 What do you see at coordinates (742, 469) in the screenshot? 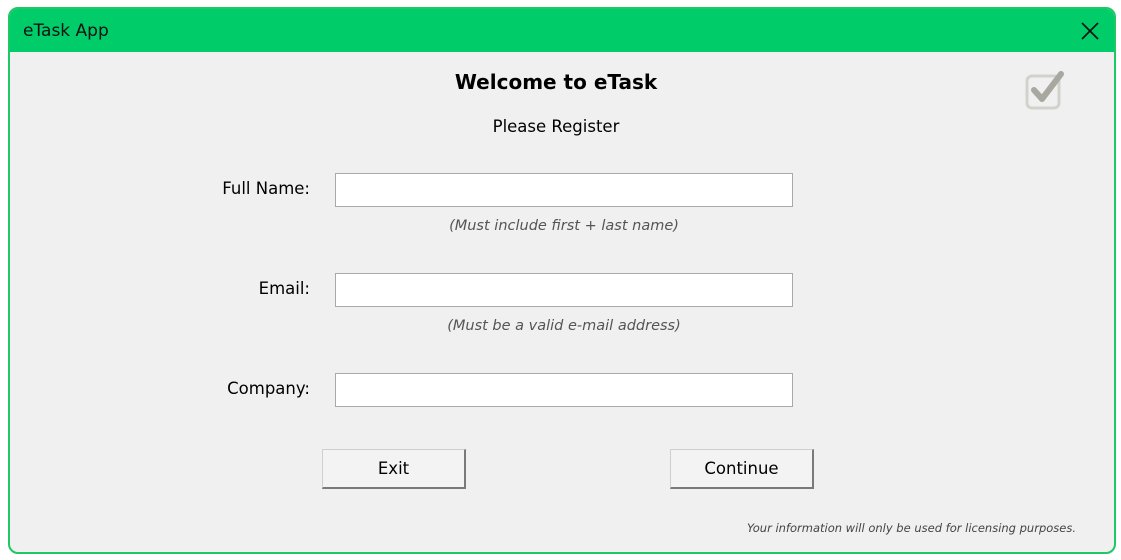
I see `continue-button: Continue` at bounding box center [742, 469].